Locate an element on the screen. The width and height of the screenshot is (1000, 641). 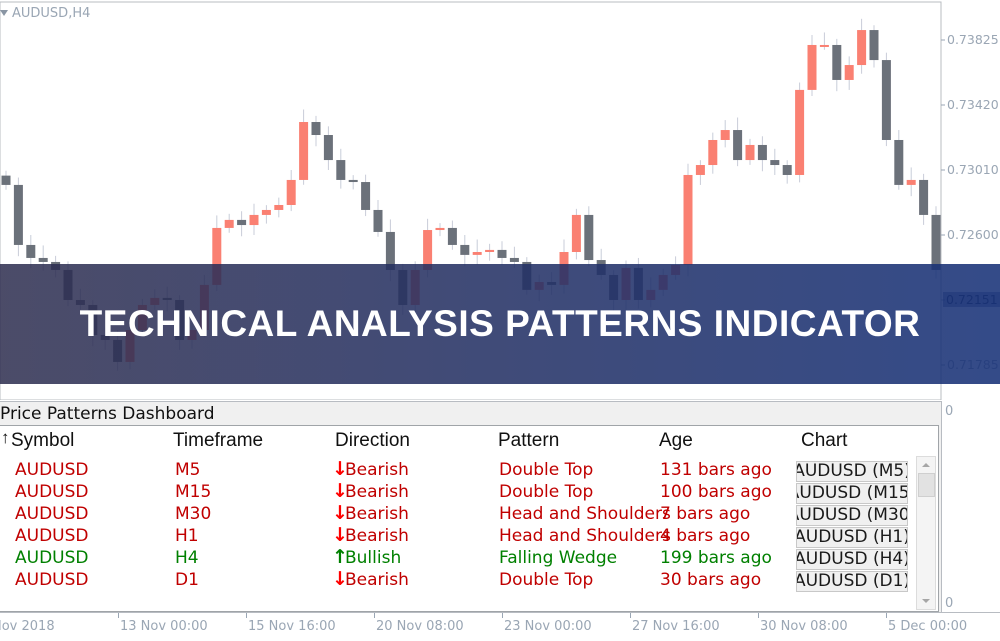
banner-title: TECHNICAL ANALYSIS PATTERNS INDICATOR is located at coordinates (500, 323).